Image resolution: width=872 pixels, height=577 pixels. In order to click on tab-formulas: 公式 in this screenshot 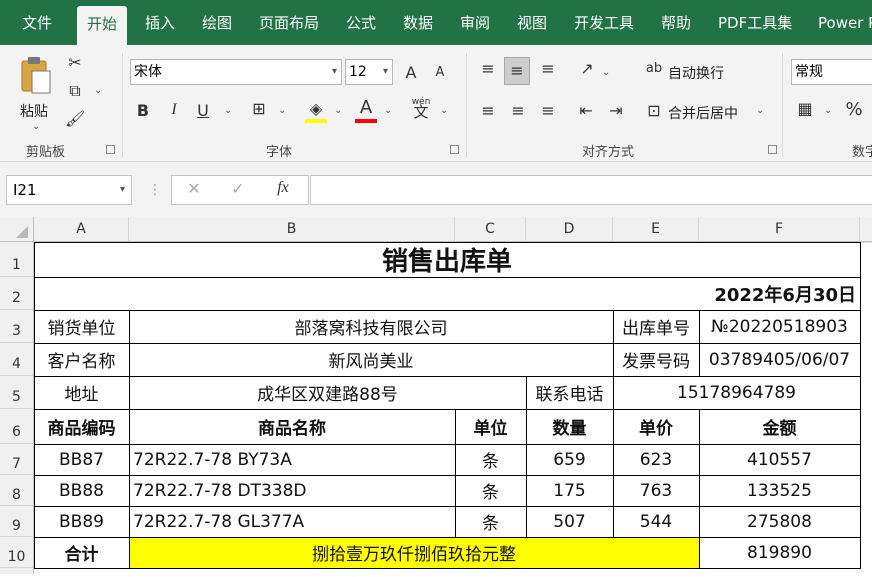, I will do `click(361, 22)`.